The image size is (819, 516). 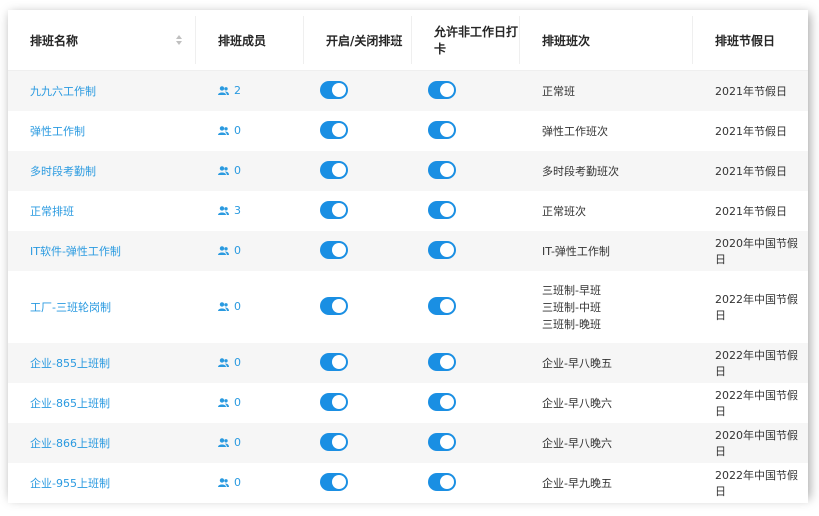 I want to click on cell-name: 企业-866上班制, so click(x=102, y=443).